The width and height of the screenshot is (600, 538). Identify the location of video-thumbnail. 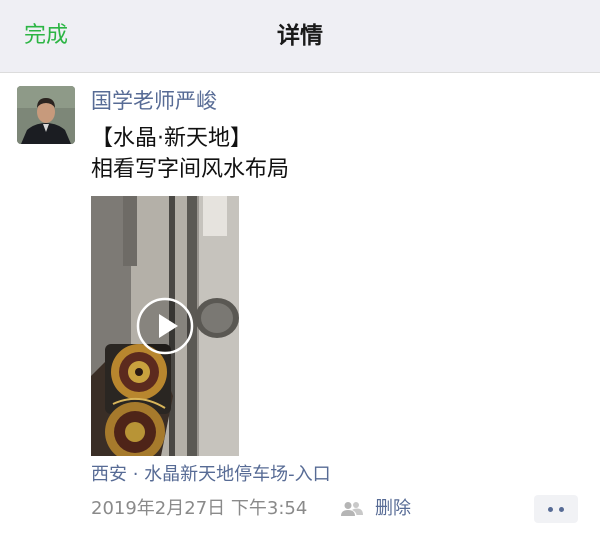
(165, 326).